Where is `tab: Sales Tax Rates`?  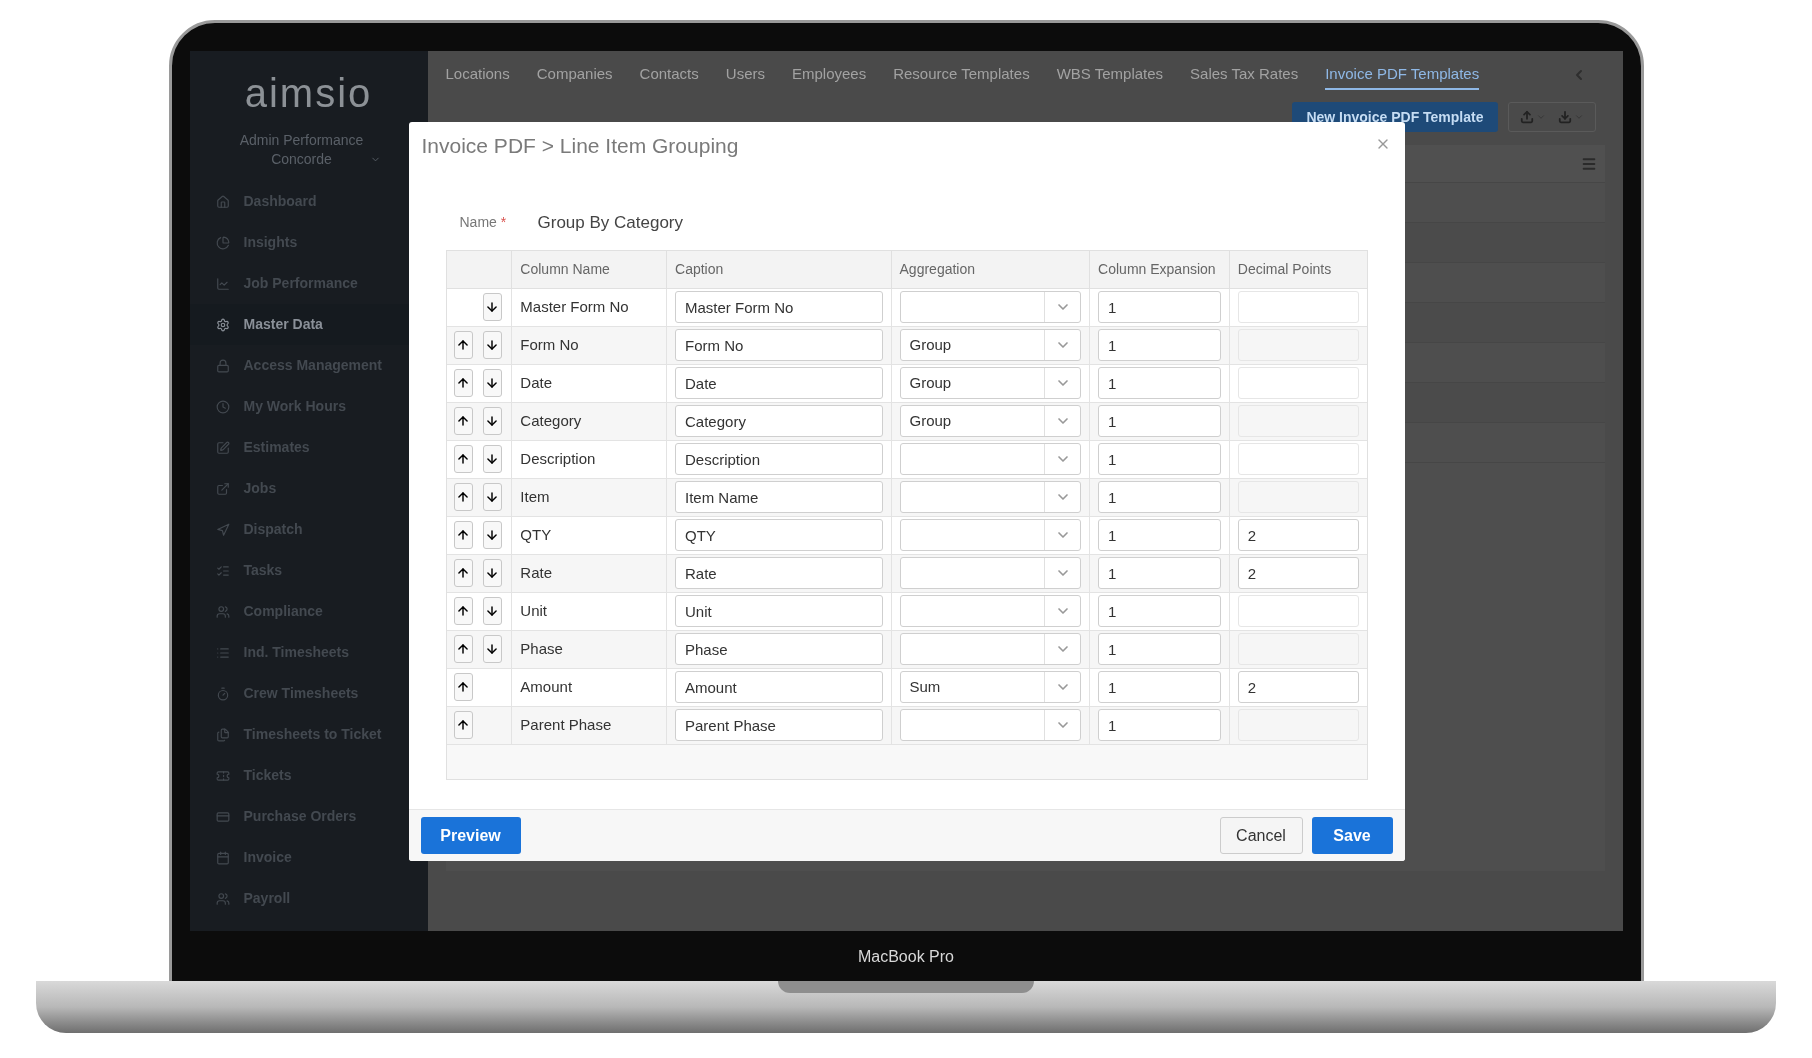 tab: Sales Tax Rates is located at coordinates (1244, 75).